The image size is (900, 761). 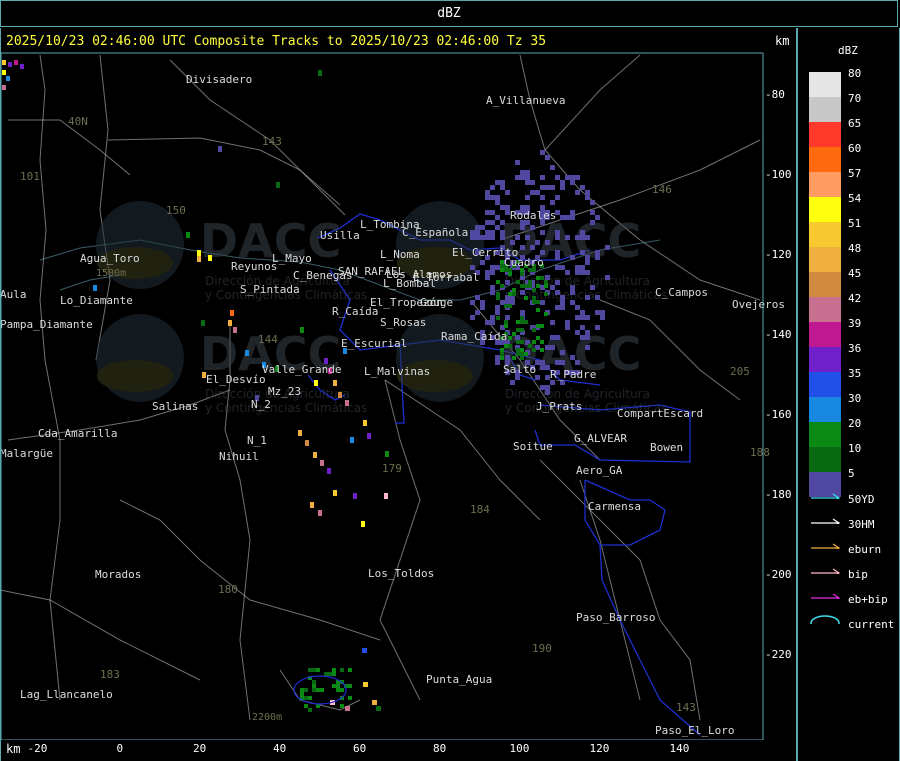 What do you see at coordinates (261, 404) in the screenshot?
I see `place-label: N_2` at bounding box center [261, 404].